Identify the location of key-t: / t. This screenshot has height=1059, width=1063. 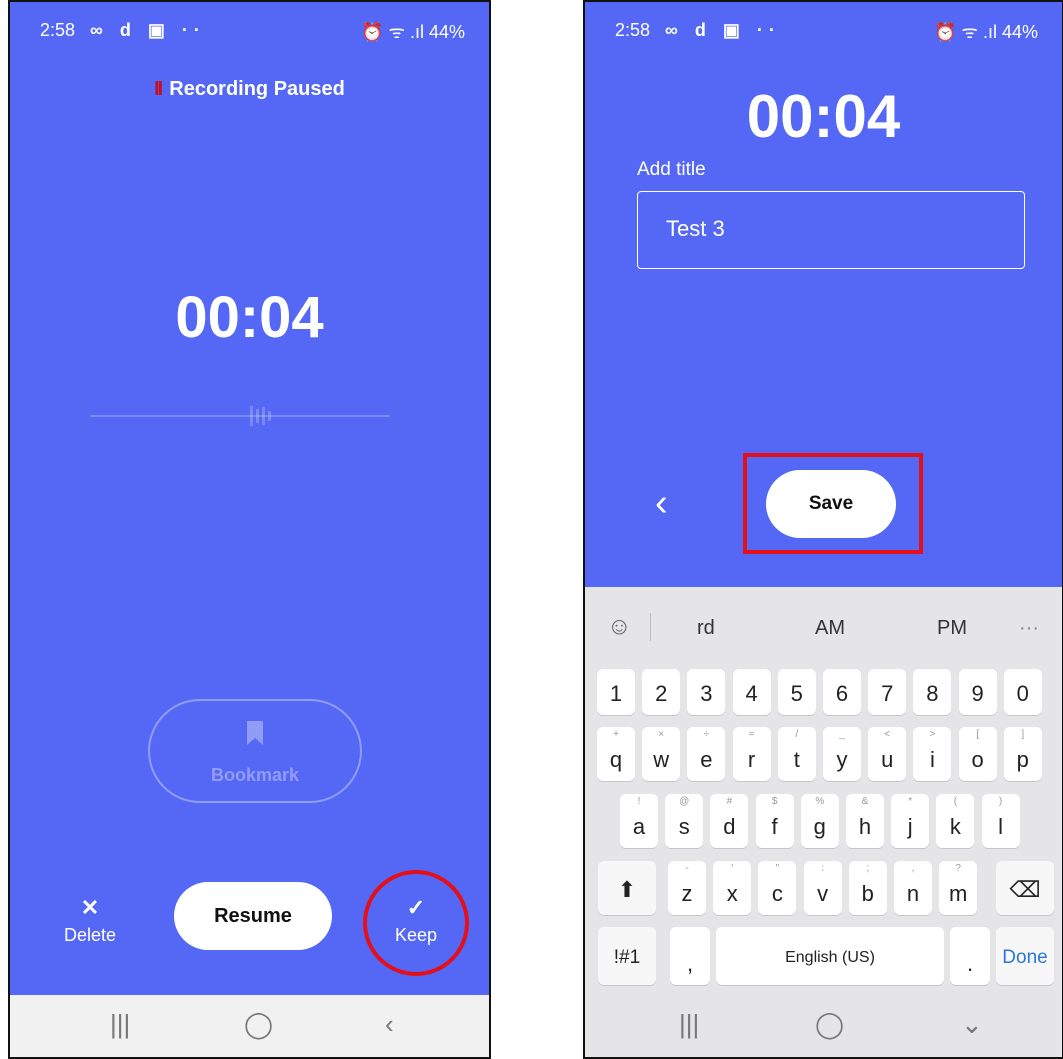
(796, 754).